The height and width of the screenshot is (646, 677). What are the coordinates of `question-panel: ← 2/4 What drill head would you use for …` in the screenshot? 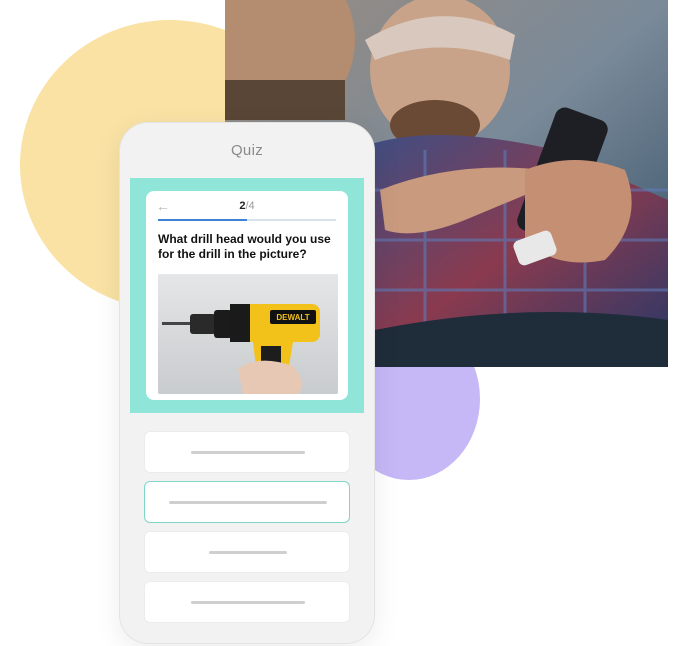 It's located at (247, 295).